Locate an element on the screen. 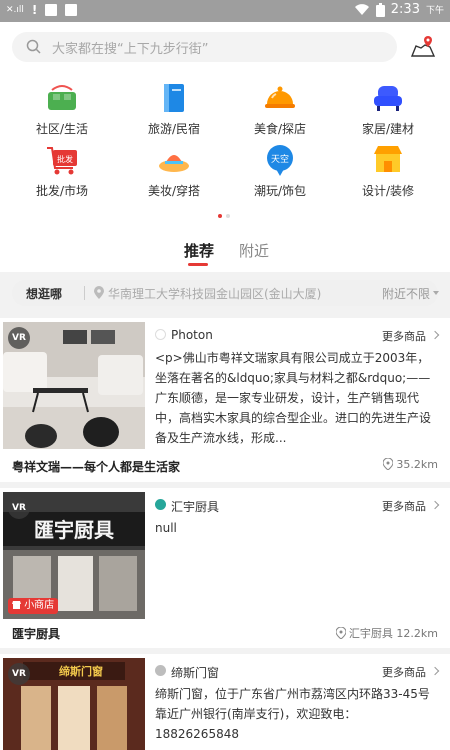 Image resolution: width=450 pixels, height=750 pixels. category-label: 美妆/穿搭 is located at coordinates (174, 191).